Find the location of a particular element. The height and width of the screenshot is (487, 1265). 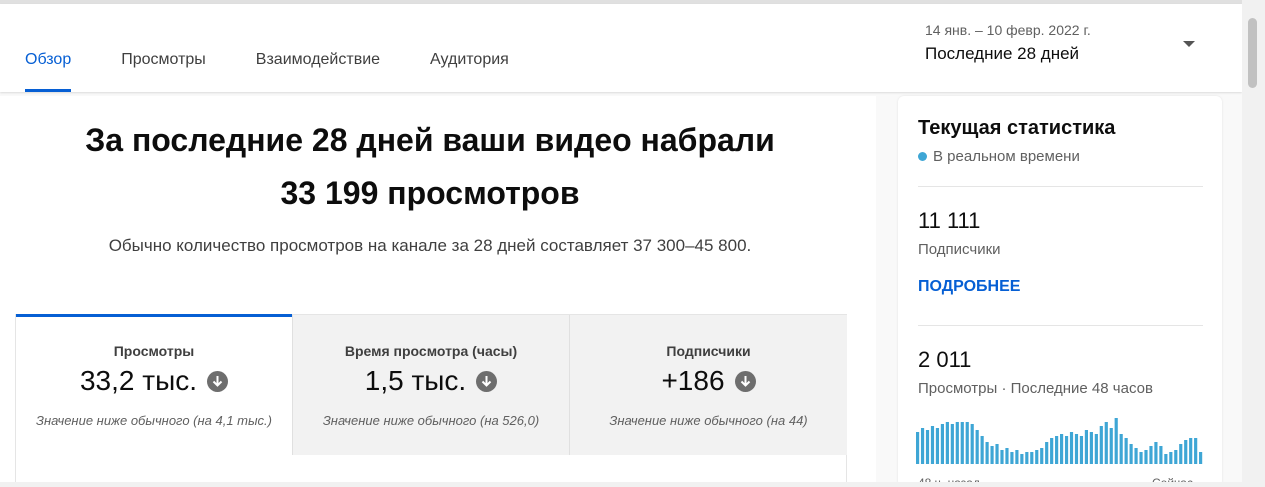

subscribers-label: Подписчики is located at coordinates (959, 249).